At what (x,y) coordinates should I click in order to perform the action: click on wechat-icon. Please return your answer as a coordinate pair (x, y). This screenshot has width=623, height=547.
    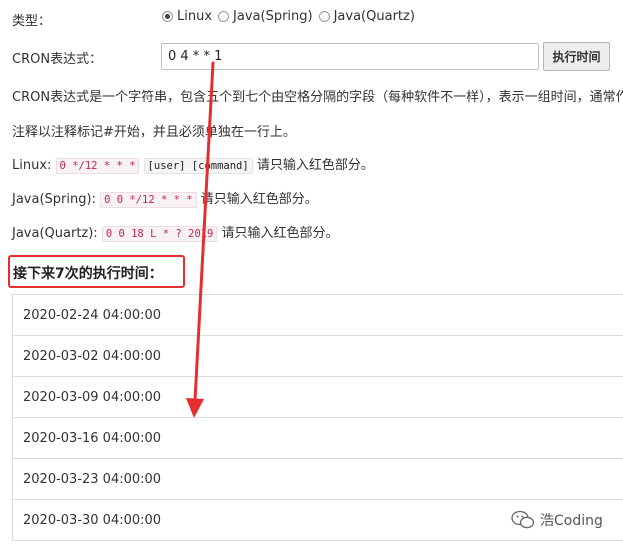
    Looking at the image, I should click on (523, 519).